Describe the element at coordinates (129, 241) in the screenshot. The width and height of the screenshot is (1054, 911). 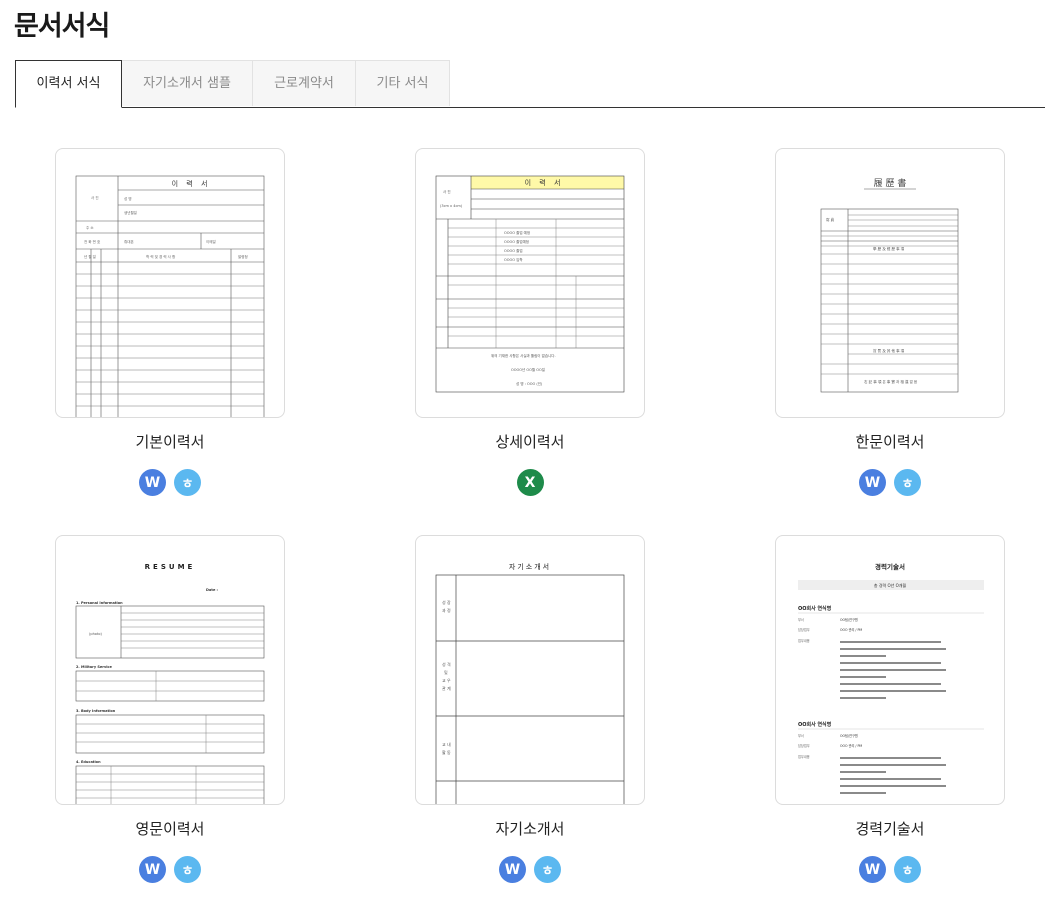
I see `svg-text: 휴대폰` at that location.